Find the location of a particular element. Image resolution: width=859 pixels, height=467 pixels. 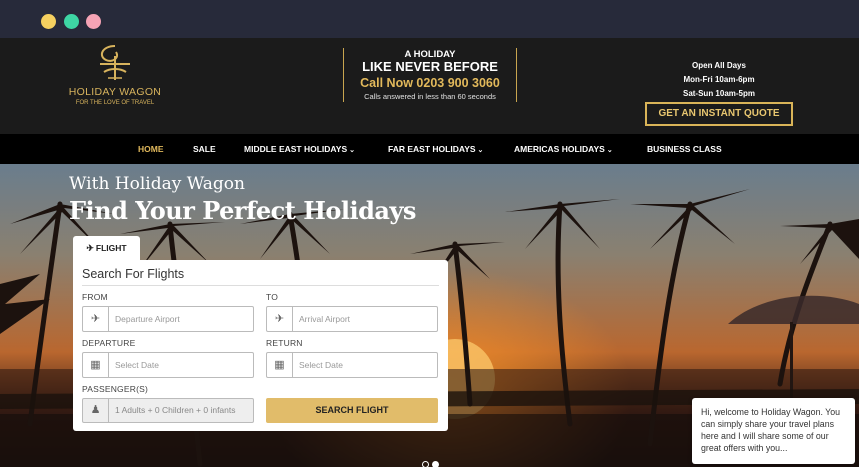

tab-flight-label: FLIGHT is located at coordinates (111, 248).